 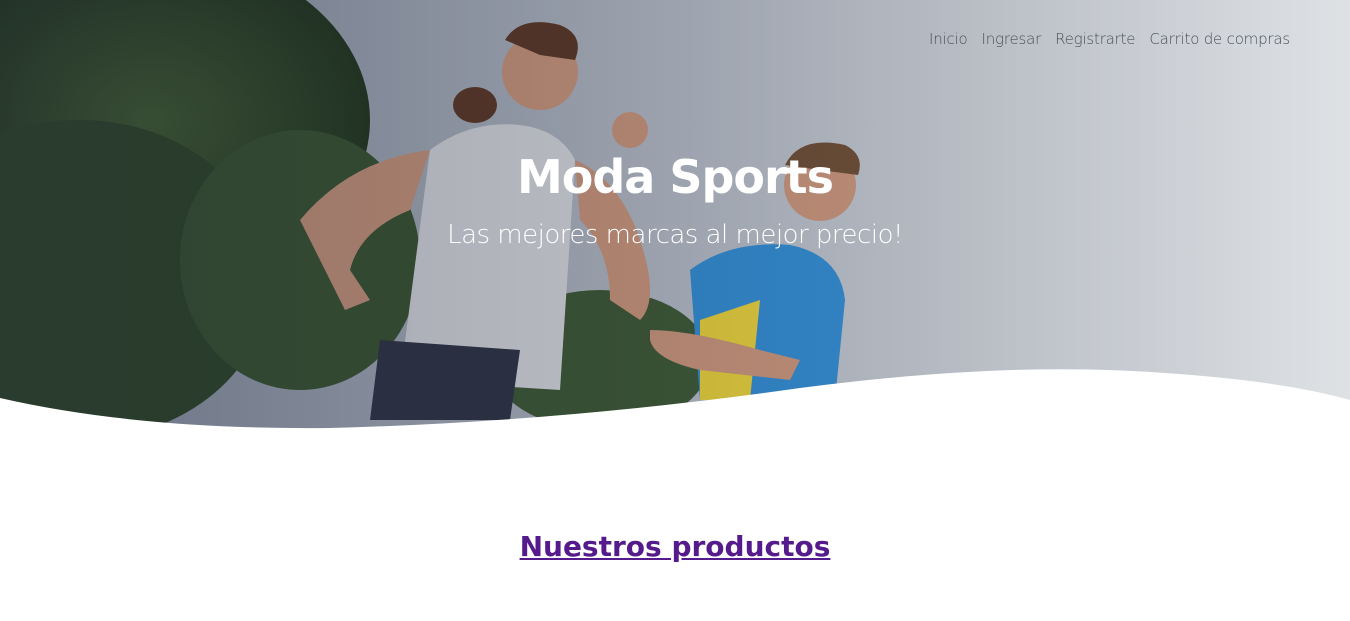 What do you see at coordinates (675, 235) in the screenshot?
I see `hero-subtitle: Las mejores marcas al mejor precio!` at bounding box center [675, 235].